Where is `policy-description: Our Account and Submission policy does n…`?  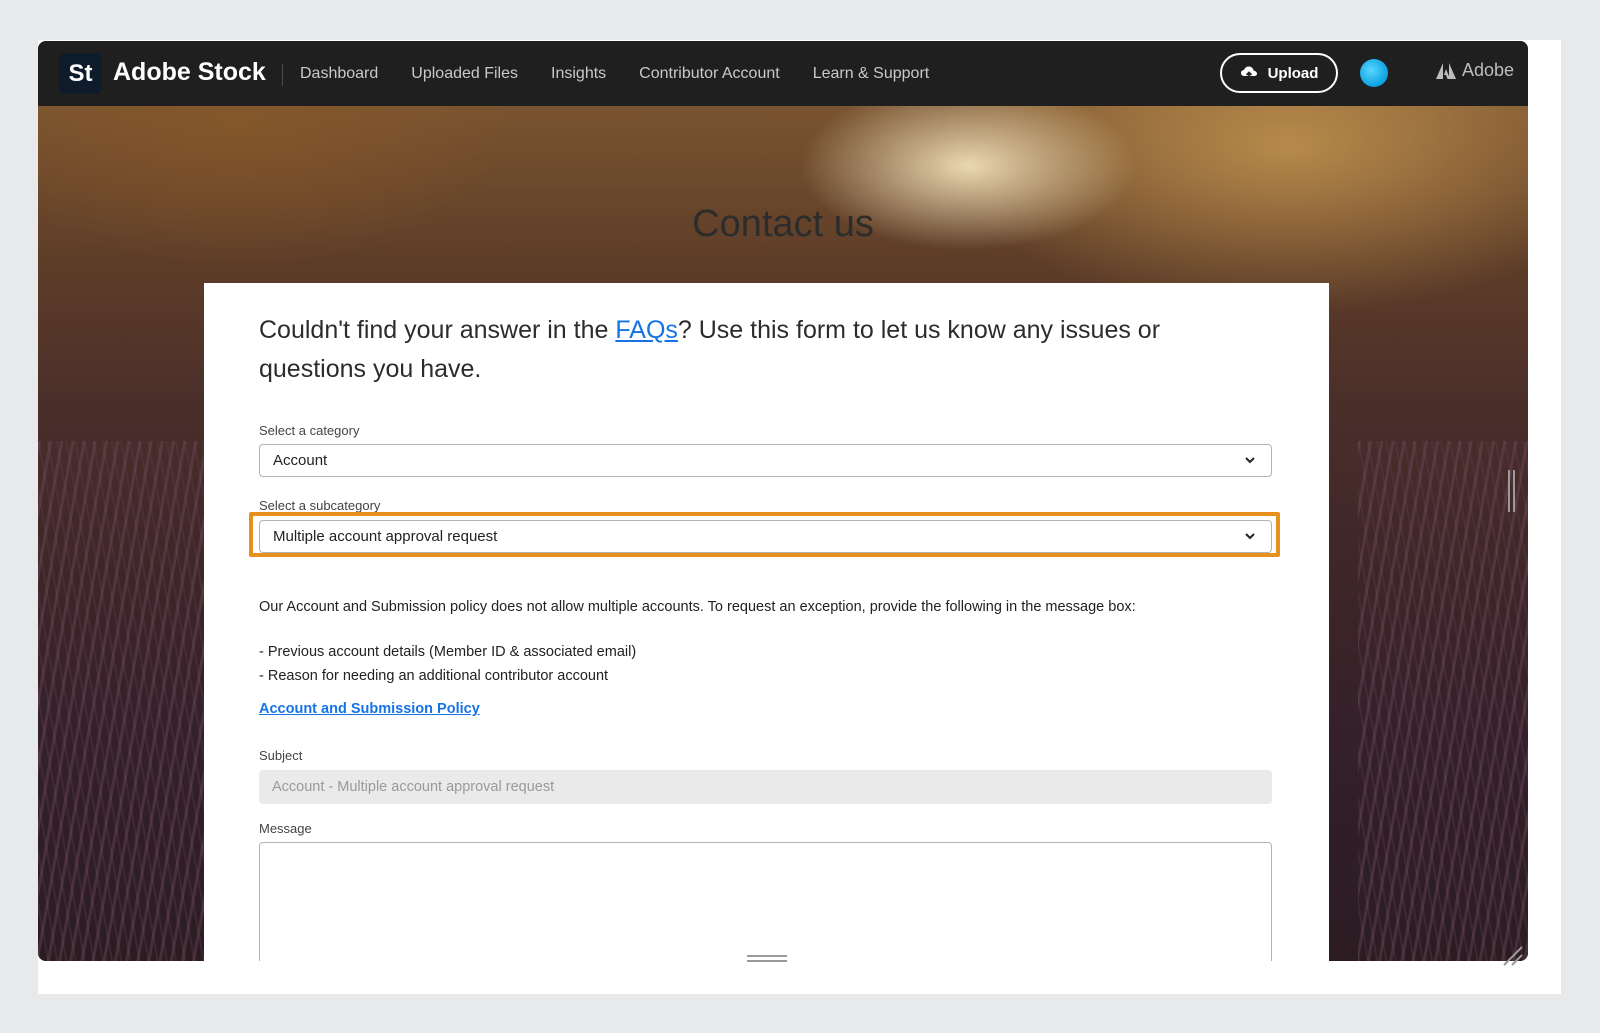 policy-description: Our Account and Submission policy does n… is located at coordinates (697, 607).